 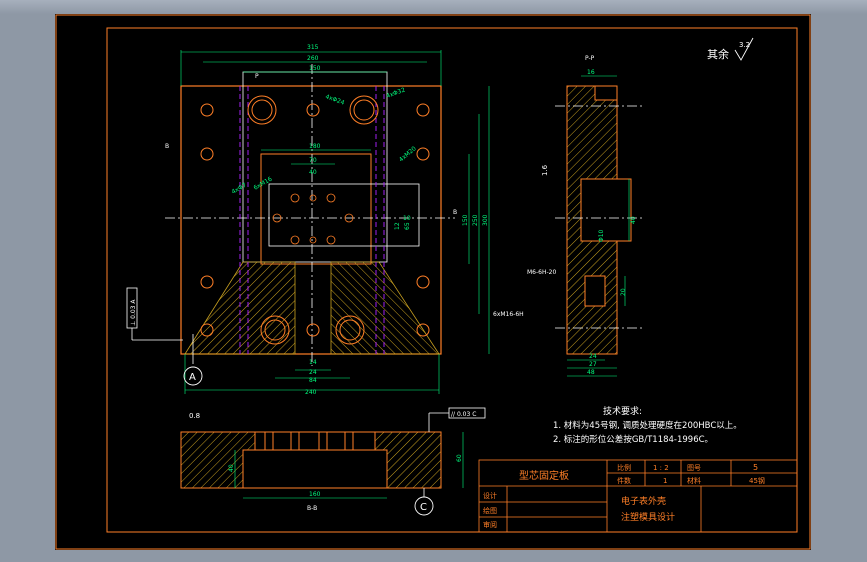 What do you see at coordinates (661, 468) in the screenshot?
I see `tb-scale-value: 1 : 2` at bounding box center [661, 468].